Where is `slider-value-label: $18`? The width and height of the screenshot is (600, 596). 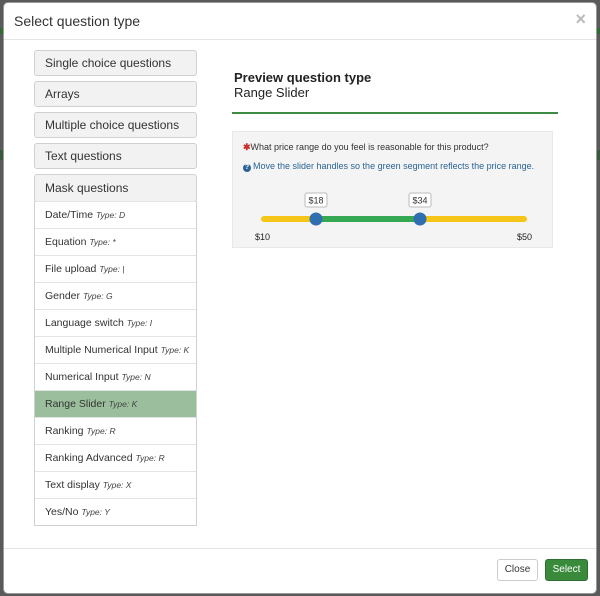
slider-value-label: $18 is located at coordinates (315, 201).